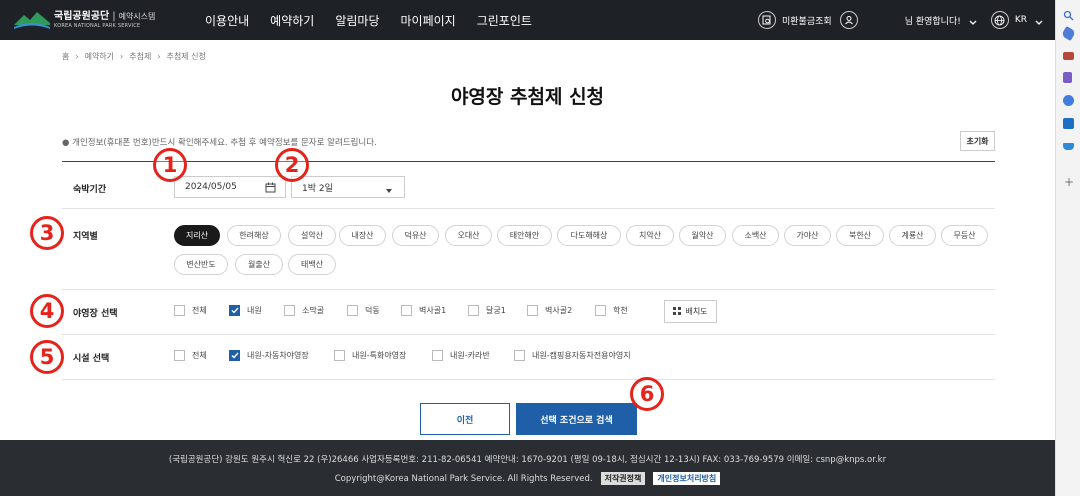 The height and width of the screenshot is (496, 1080). Describe the element at coordinates (245, 310) in the screenshot. I see `campsite-checkbox-naewon: 내원` at that location.